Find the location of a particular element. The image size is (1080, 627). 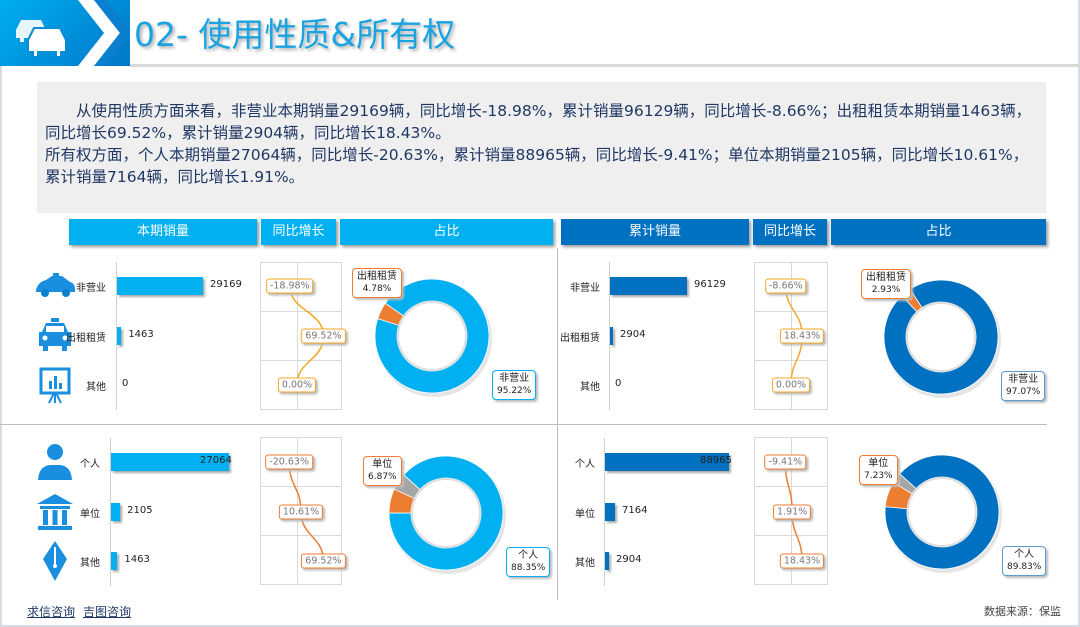

usage-current-growth-label: 0.00% is located at coordinates (297, 385).